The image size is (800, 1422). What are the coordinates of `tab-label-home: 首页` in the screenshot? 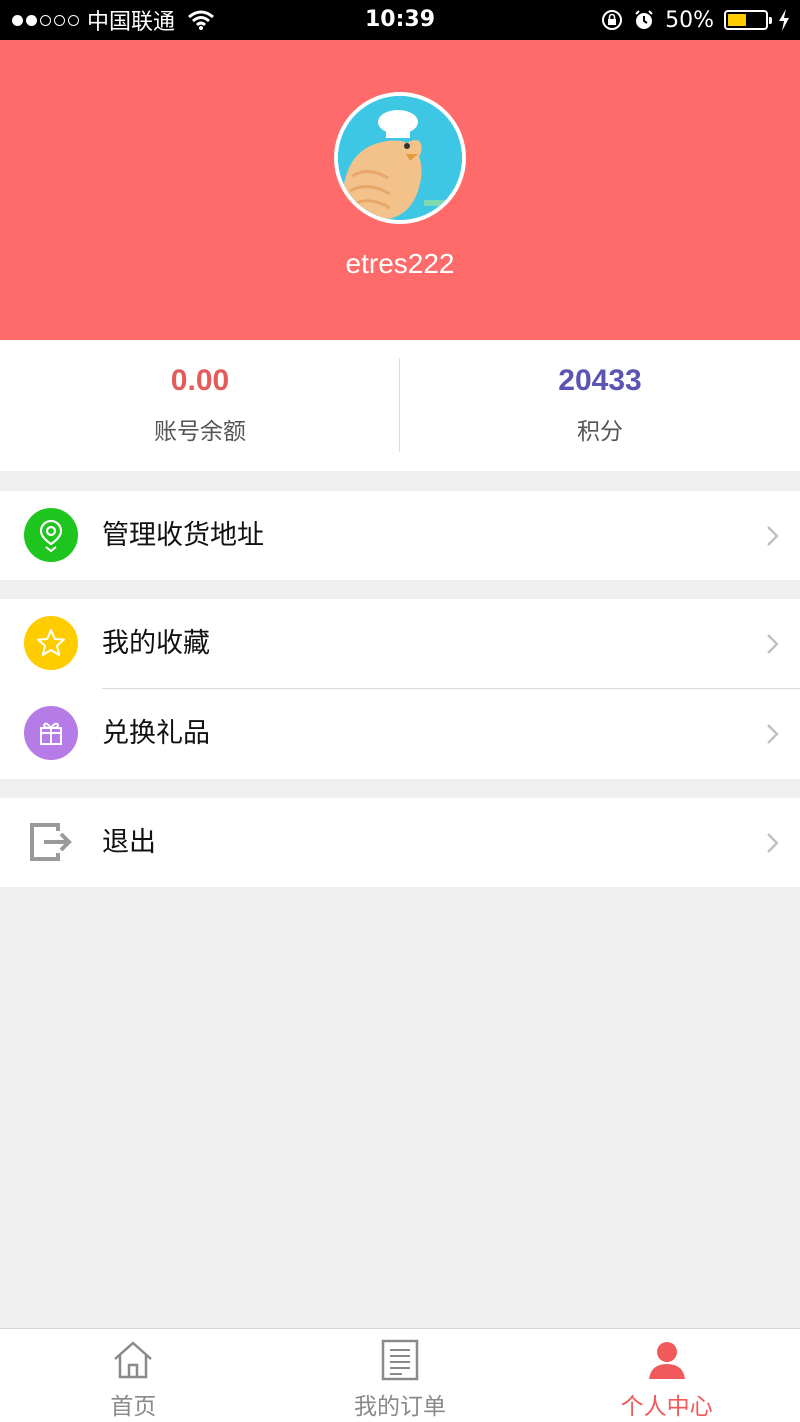 It's located at (133, 1407).